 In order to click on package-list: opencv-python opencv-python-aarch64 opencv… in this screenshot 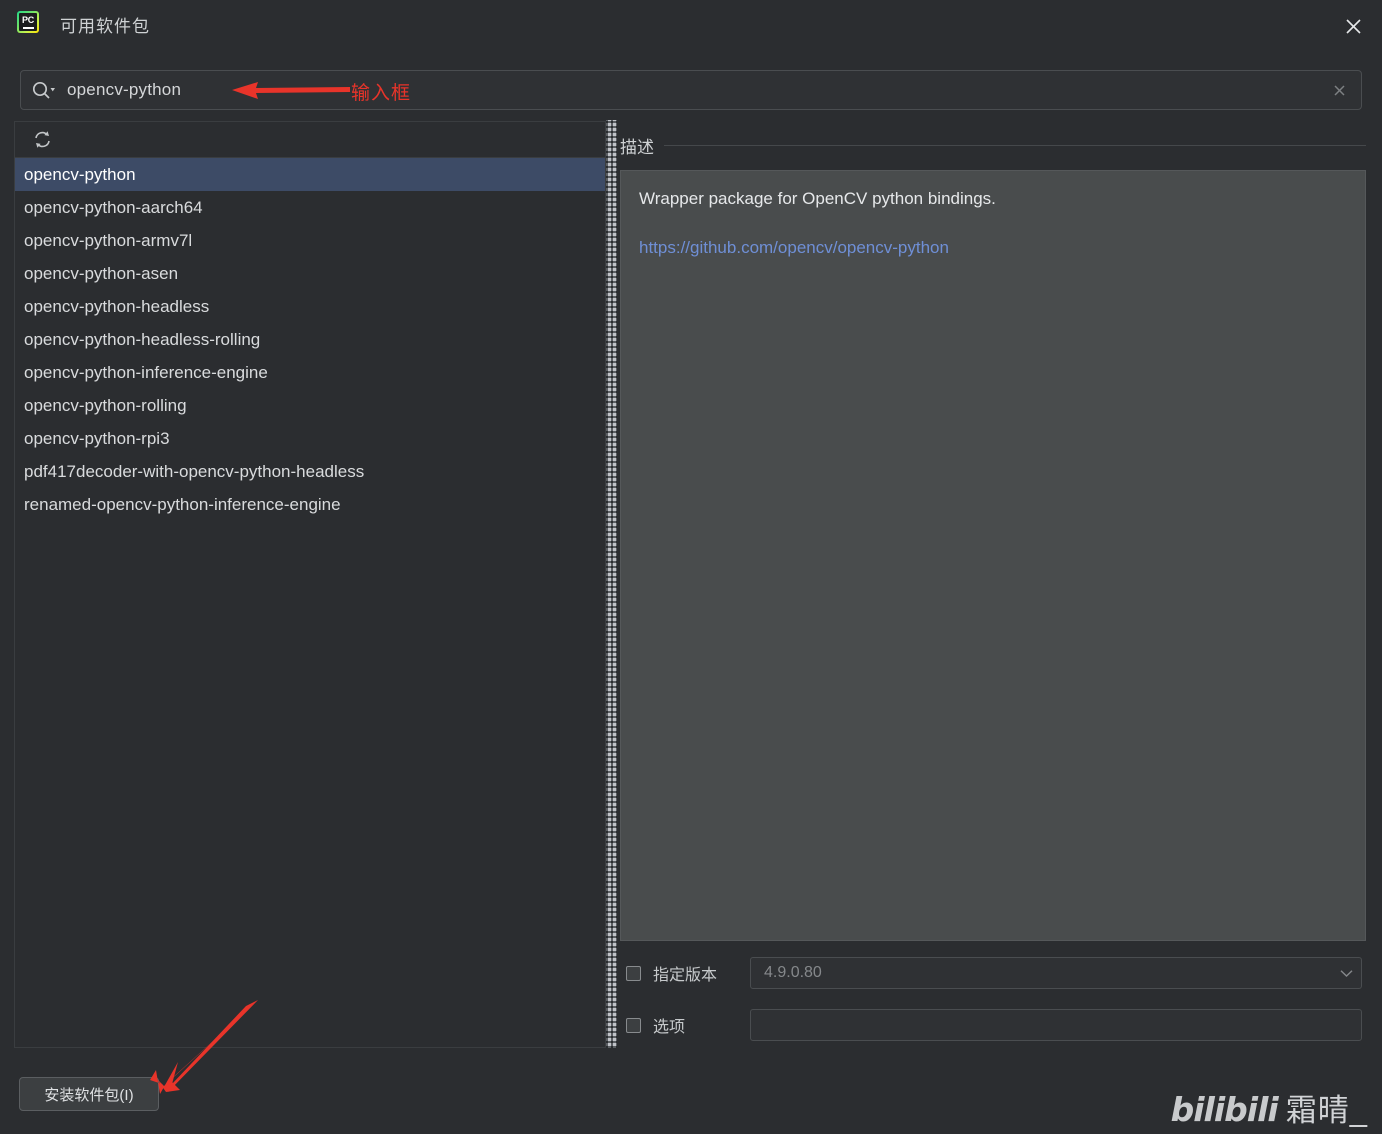, I will do `click(310, 339)`.